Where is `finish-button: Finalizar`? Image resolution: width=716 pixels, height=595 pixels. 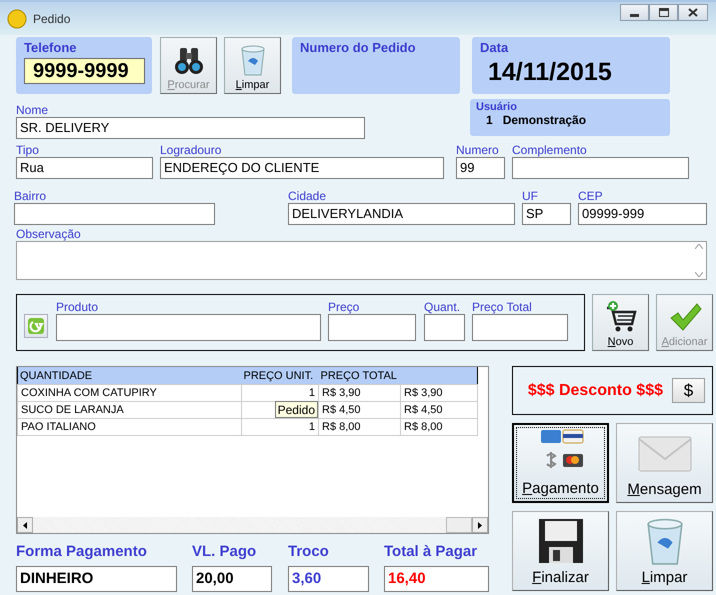 finish-button: Finalizar is located at coordinates (560, 551).